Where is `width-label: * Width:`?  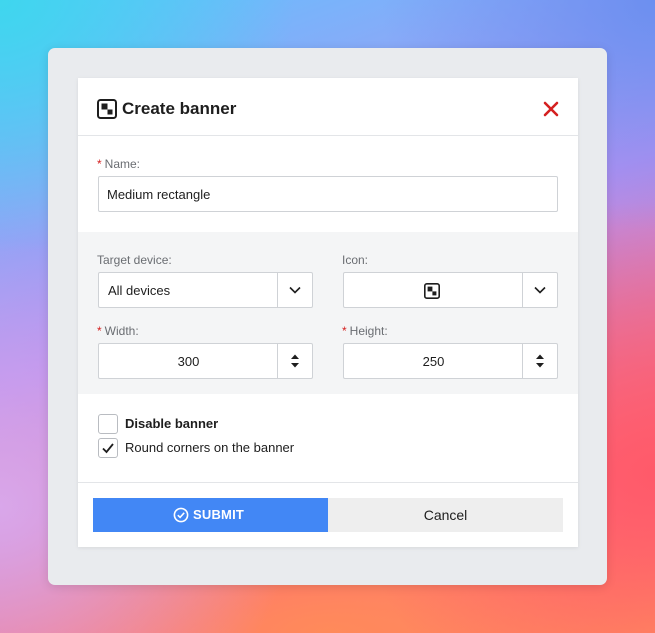 width-label: * Width: is located at coordinates (118, 331).